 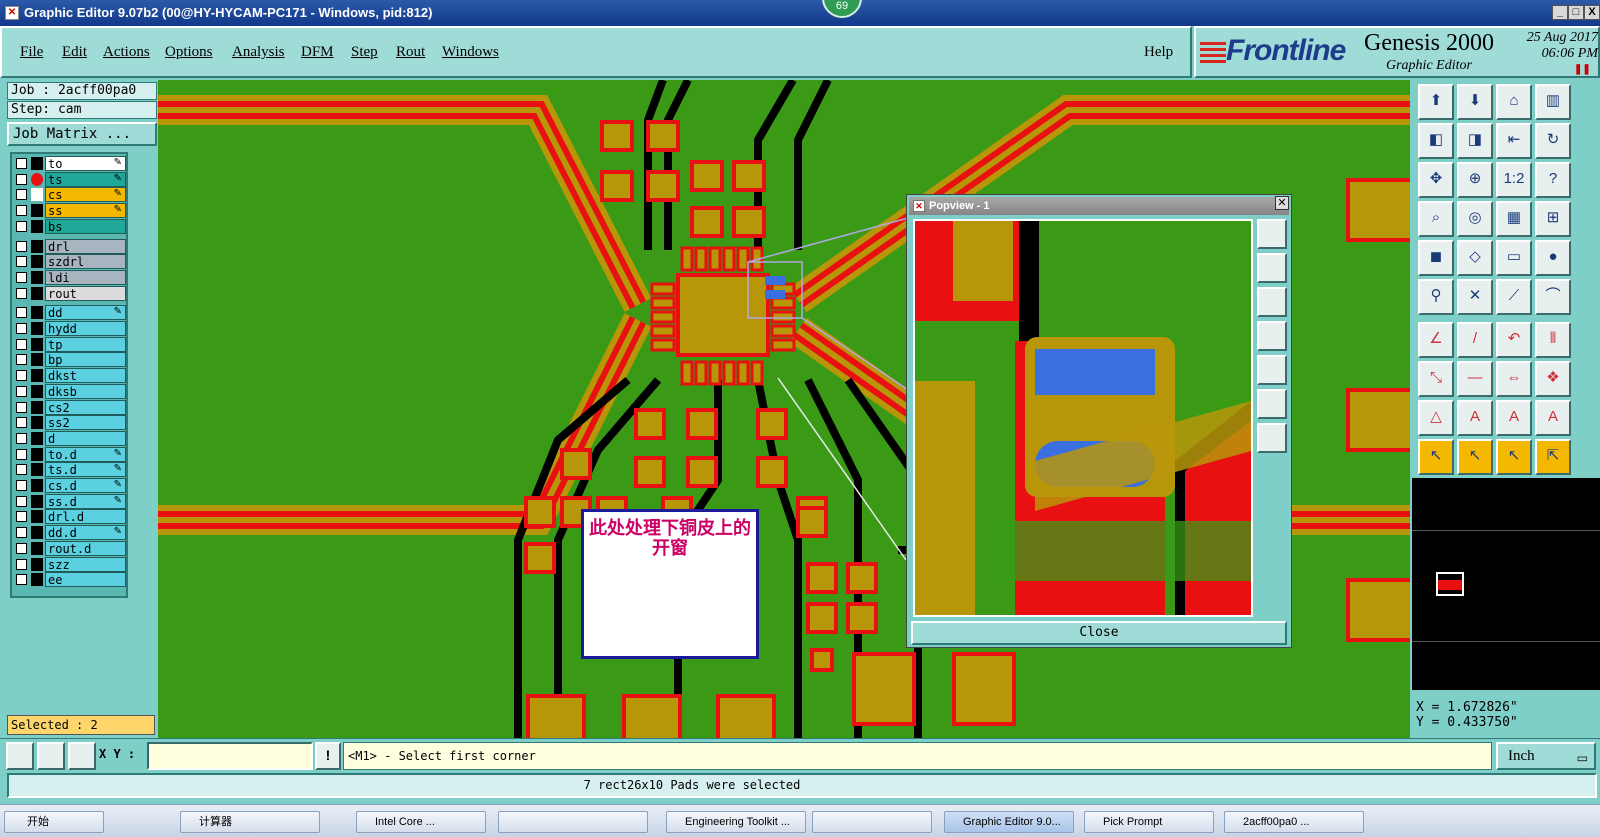 I want to click on menu-help: Help, so click(x=1158, y=52).